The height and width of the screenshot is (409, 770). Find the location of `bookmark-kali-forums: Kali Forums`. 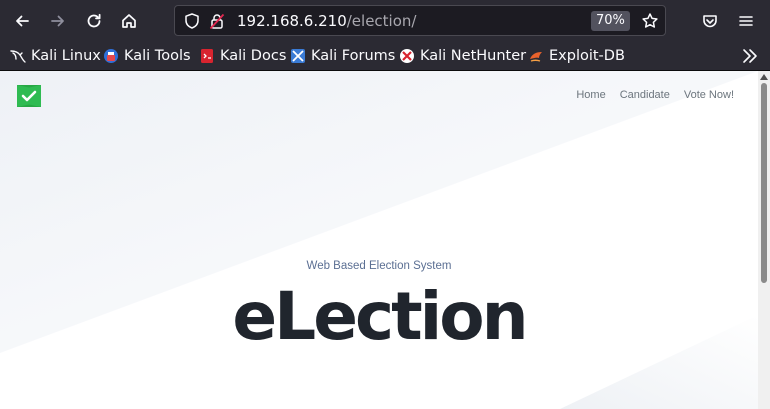

bookmark-kali-forums: Kali Forums is located at coordinates (342, 56).